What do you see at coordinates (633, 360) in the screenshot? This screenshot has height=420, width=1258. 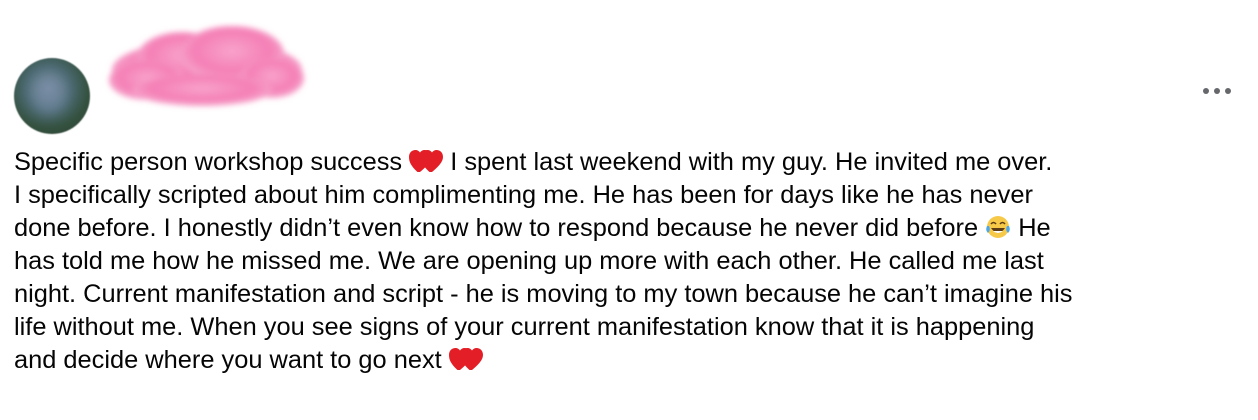 I see `post-text-line: and decide where you want to go next` at bounding box center [633, 360].